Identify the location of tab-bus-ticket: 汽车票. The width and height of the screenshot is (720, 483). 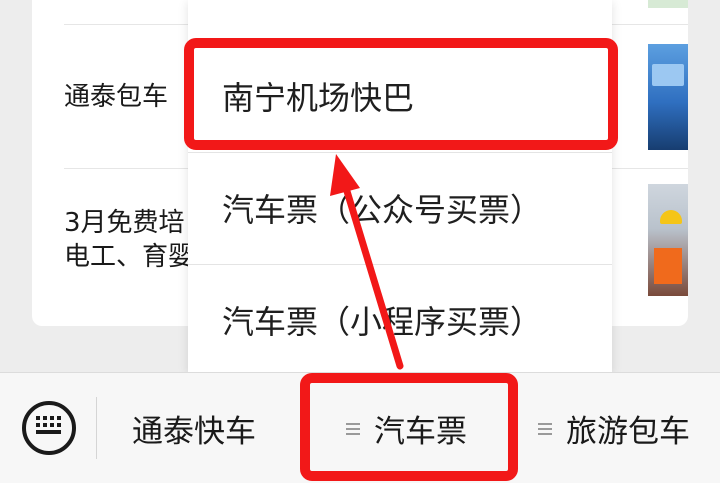
(406, 428).